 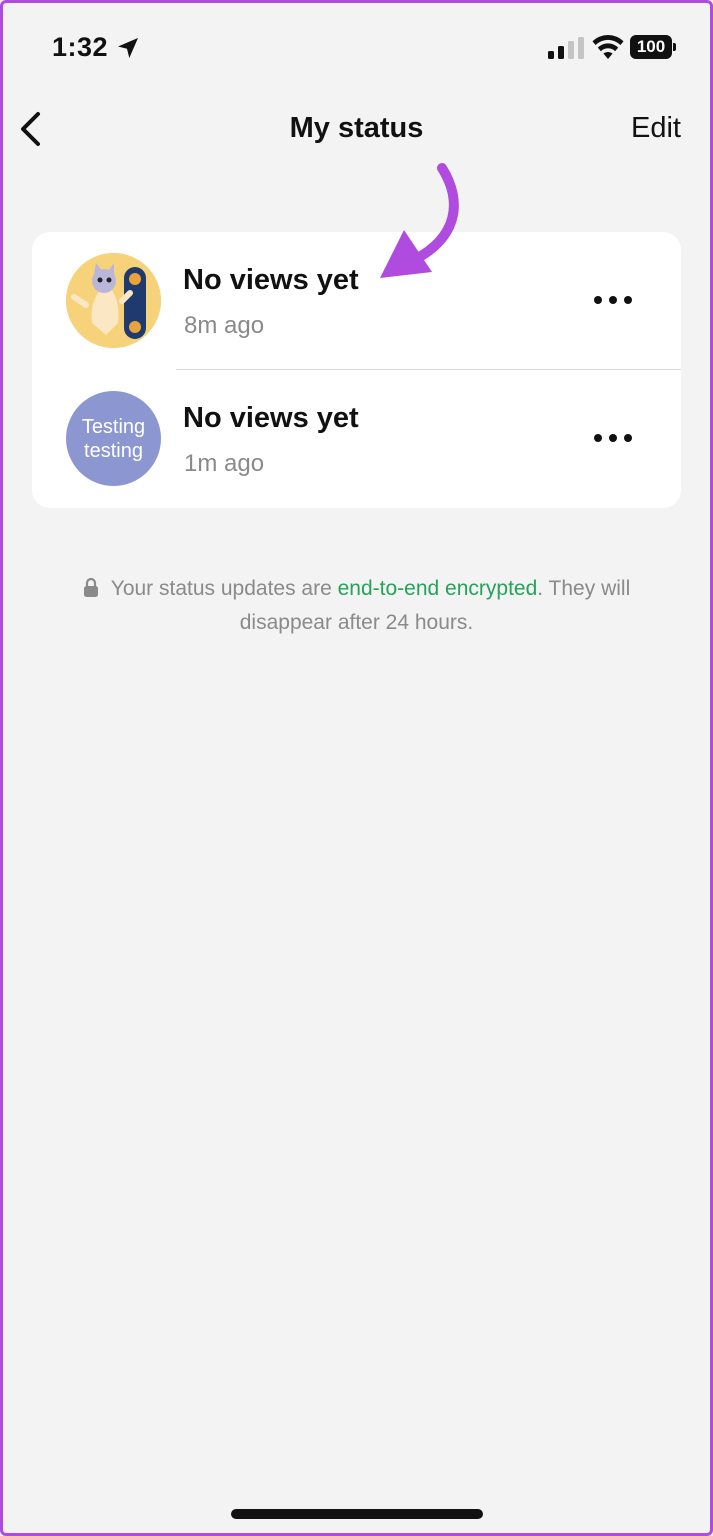 What do you see at coordinates (90, 587) in the screenshot?
I see `lock-icon` at bounding box center [90, 587].